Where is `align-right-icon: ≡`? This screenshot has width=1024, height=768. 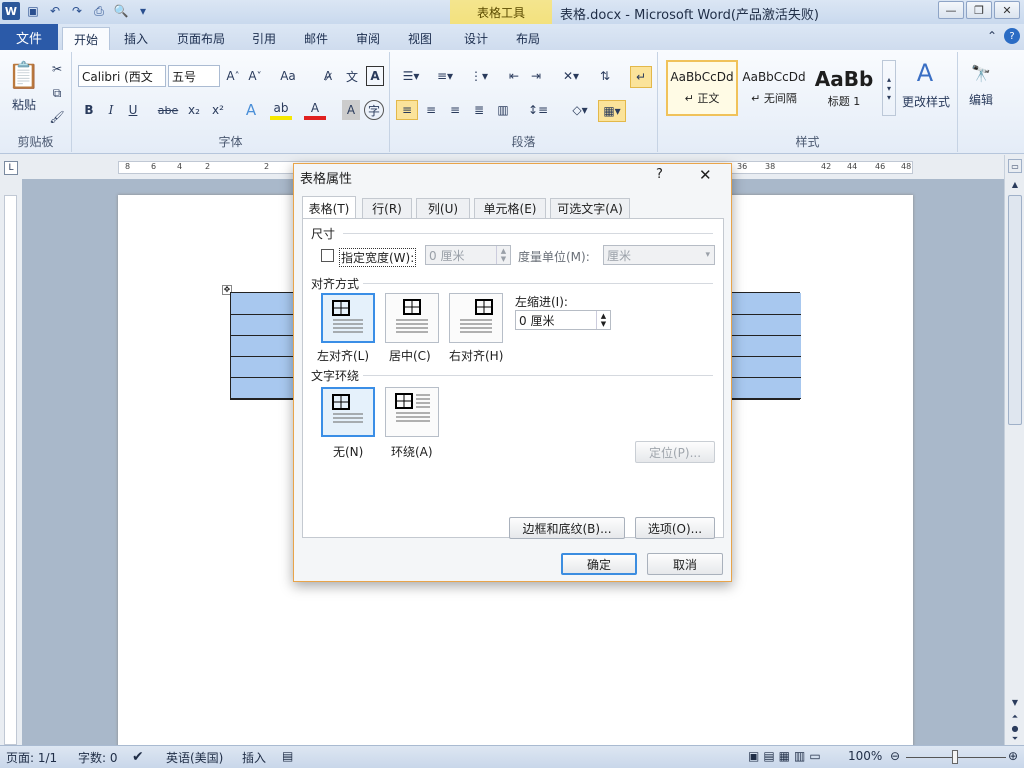 align-right-icon: ≡ is located at coordinates (455, 110).